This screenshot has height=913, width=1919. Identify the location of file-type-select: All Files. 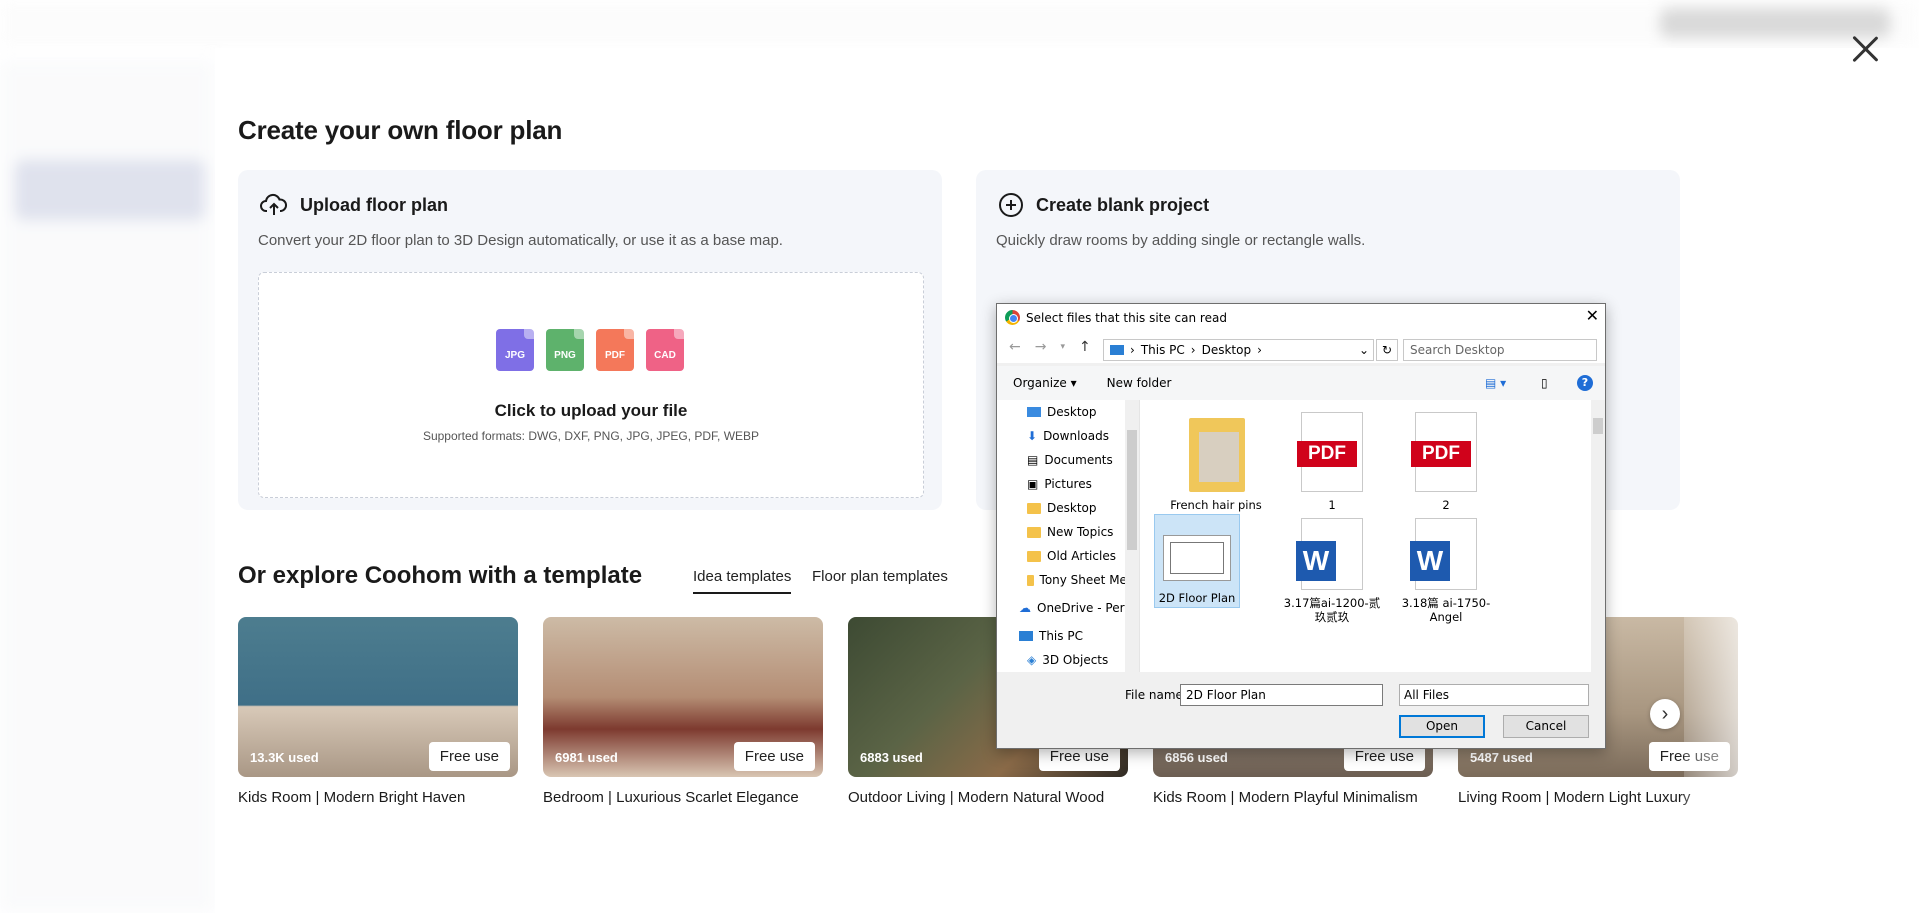
(1494, 695).